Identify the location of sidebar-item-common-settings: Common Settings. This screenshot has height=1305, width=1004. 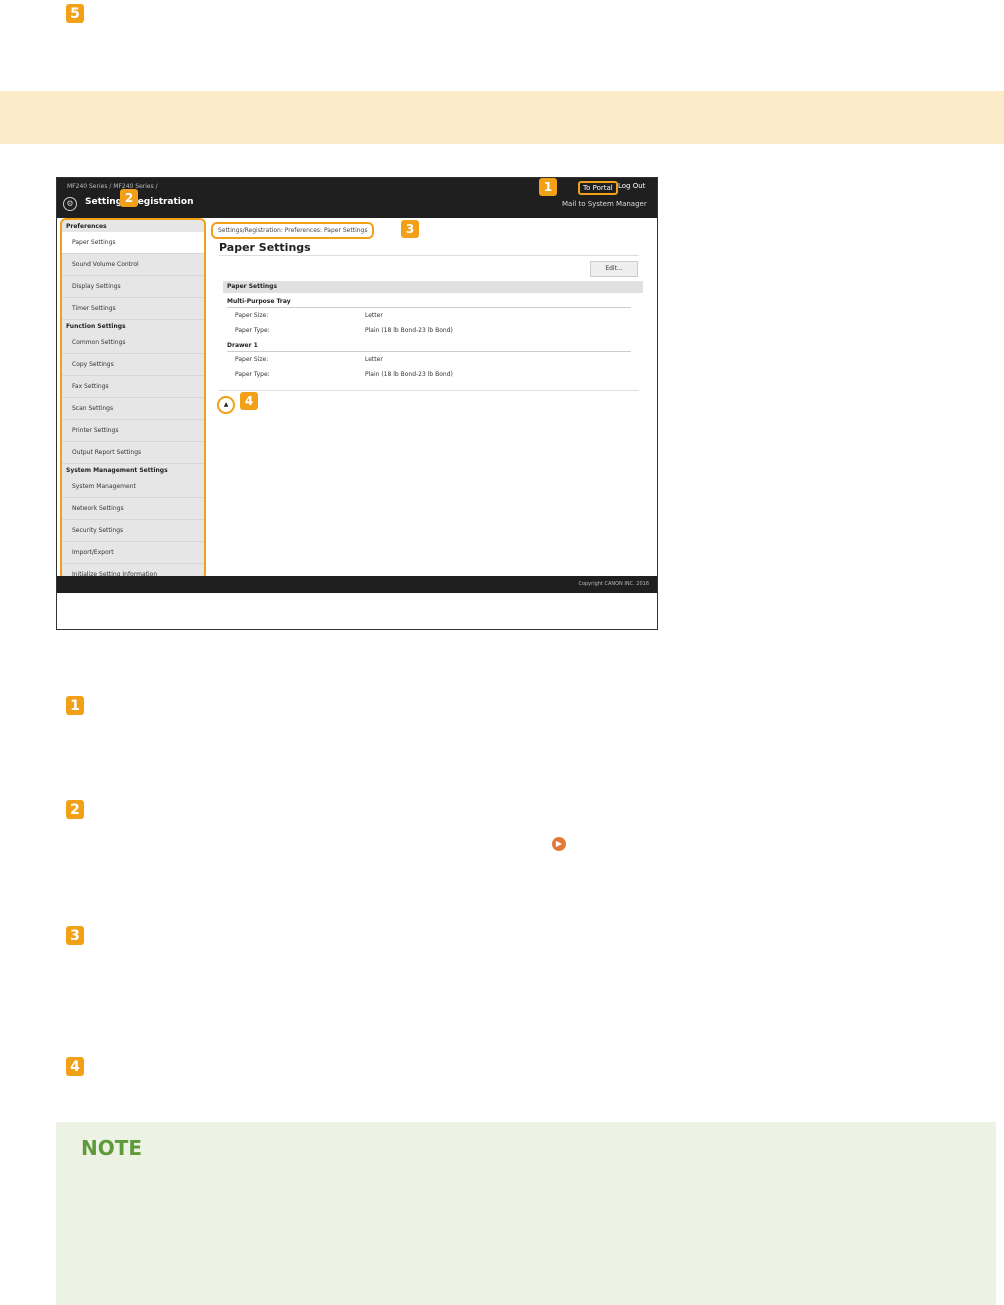
(133, 343).